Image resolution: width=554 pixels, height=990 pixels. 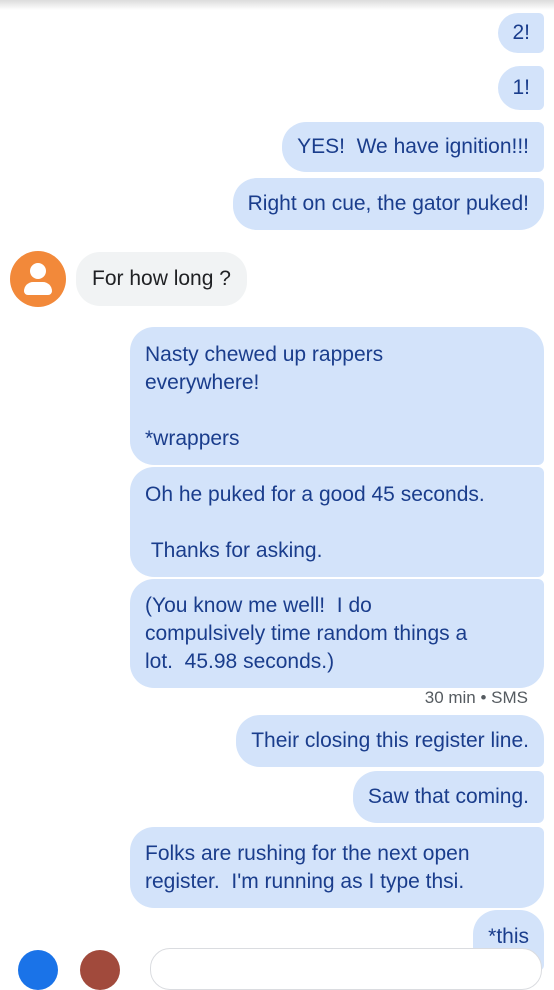 I want to click on attachment-icon, so click(x=100, y=970).